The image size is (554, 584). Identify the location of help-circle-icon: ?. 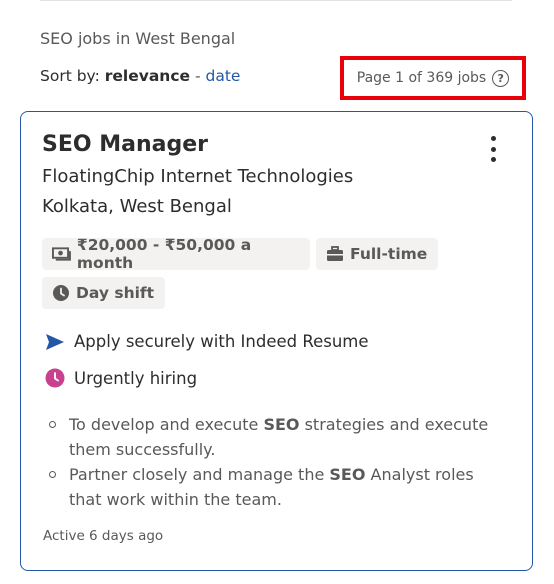
(501, 78).